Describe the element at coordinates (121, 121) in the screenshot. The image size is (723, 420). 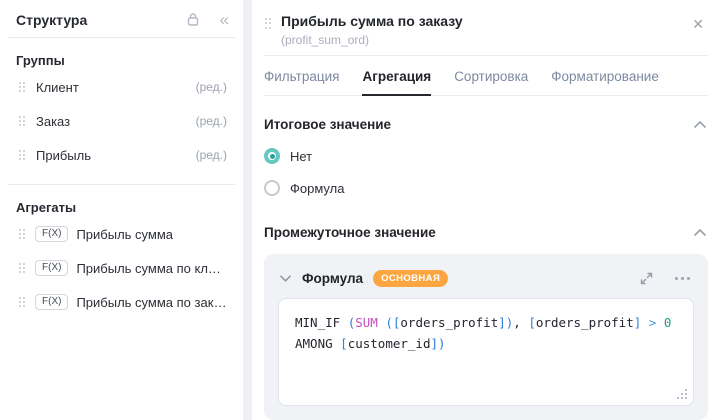
I see `group-row-order: Заказ (ред.)` at that location.